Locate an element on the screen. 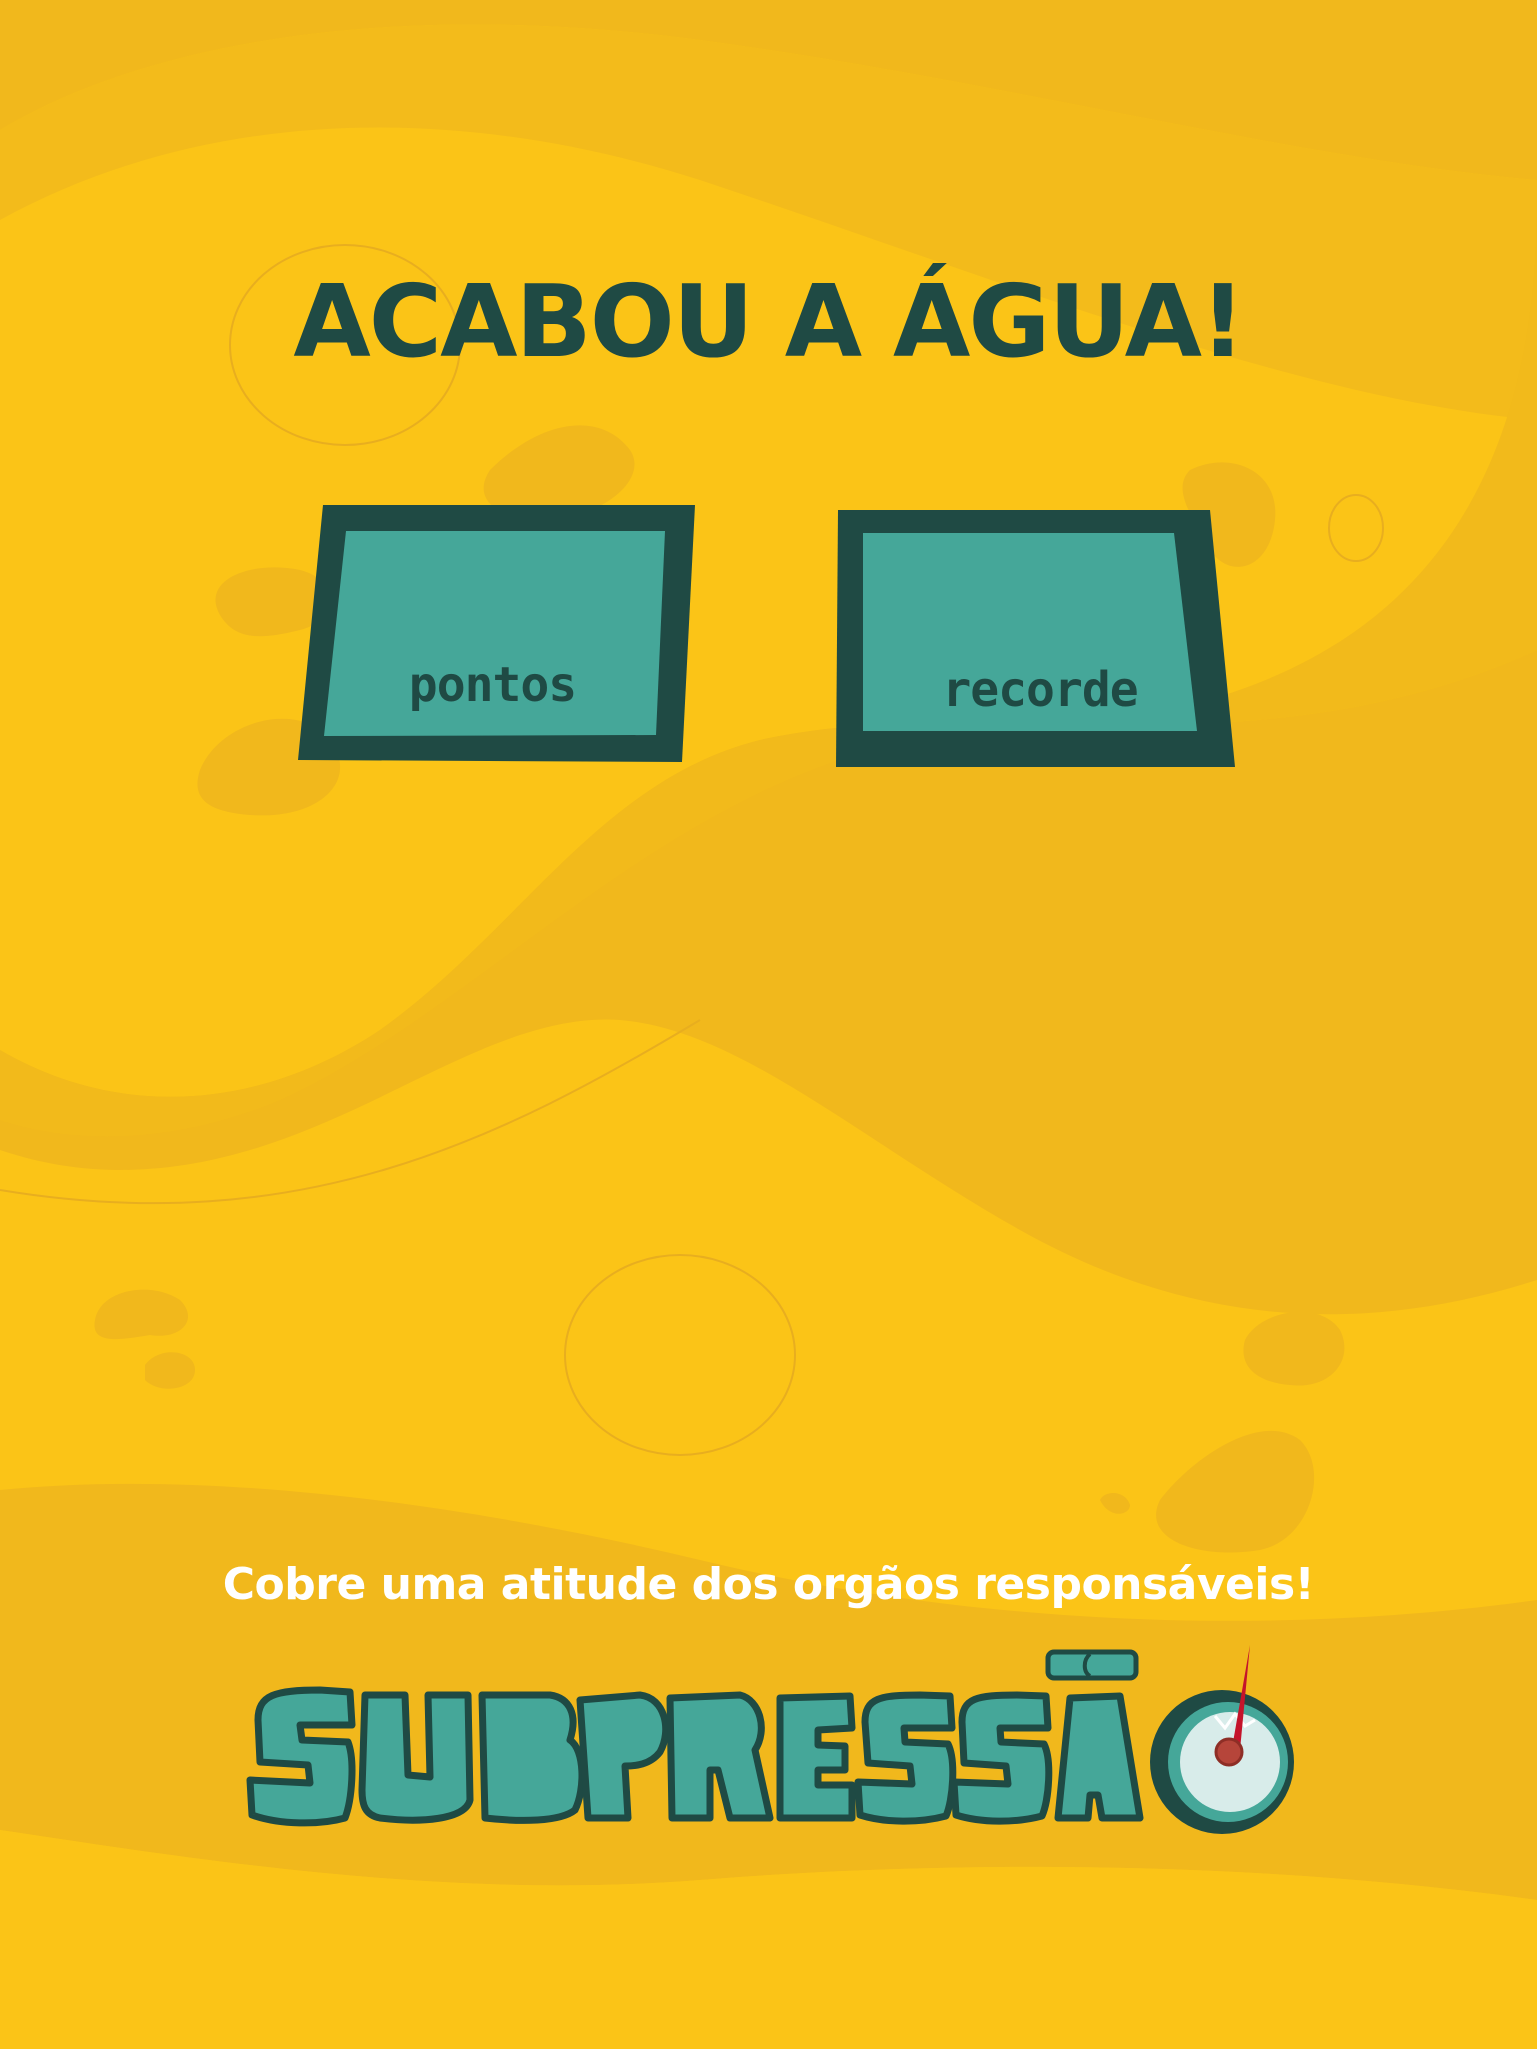 This screenshot has width=1537, height=2049. score-panel is located at coordinates (496, 633).